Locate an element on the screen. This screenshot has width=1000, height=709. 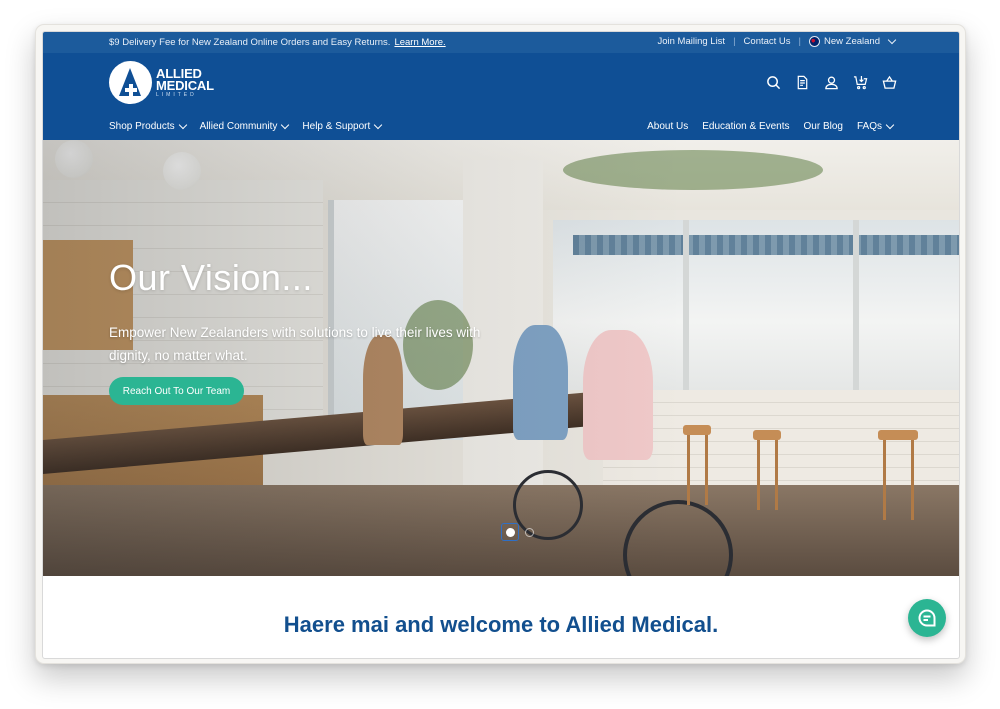
chat-bubble-icon is located at coordinates (927, 618).